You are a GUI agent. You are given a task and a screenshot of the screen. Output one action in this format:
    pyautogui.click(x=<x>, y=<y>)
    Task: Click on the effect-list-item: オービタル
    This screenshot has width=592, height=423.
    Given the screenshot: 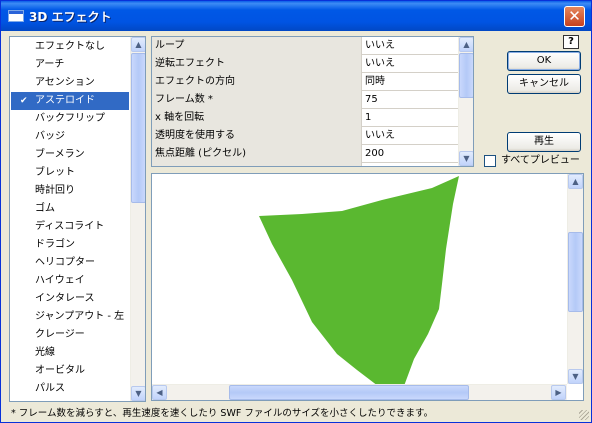 What is the action you would take?
    pyautogui.click(x=70, y=371)
    